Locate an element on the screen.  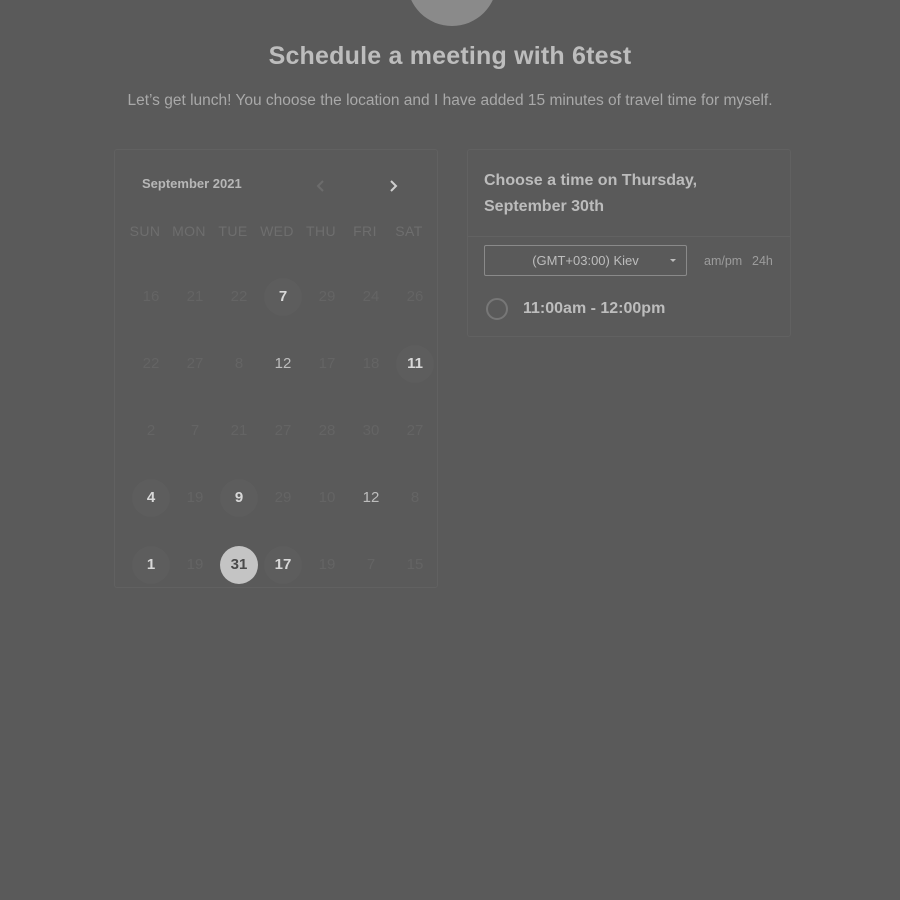
time-panel-heading-line2: September 30th is located at coordinates (544, 206).